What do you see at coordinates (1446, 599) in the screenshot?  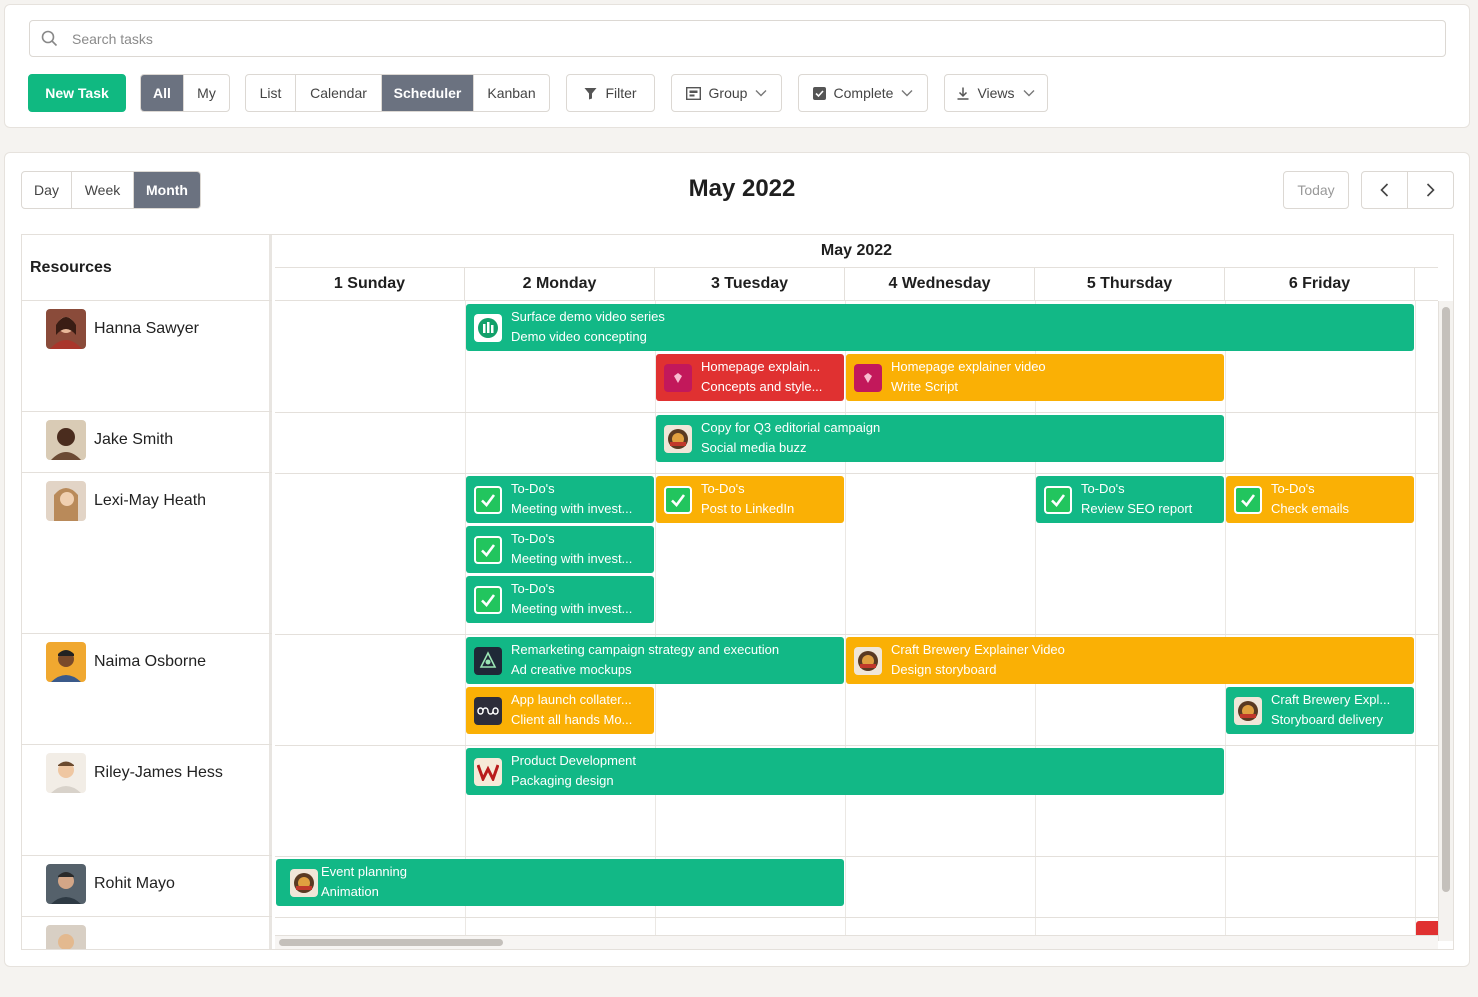 I see `vertical-scrollbar-thumb` at bounding box center [1446, 599].